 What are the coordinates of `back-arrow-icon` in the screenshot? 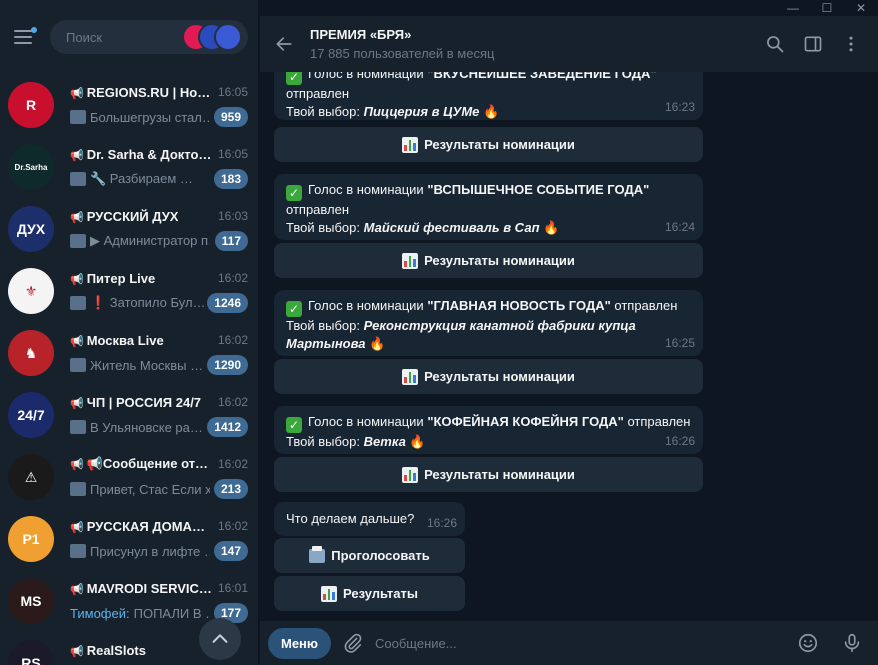 It's located at (284, 44).